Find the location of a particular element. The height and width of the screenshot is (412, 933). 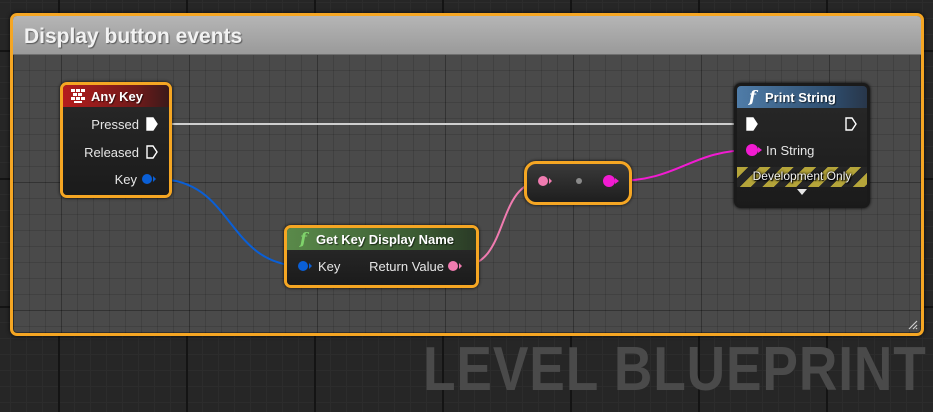

string-output-pin-reroute is located at coordinates (611, 181).